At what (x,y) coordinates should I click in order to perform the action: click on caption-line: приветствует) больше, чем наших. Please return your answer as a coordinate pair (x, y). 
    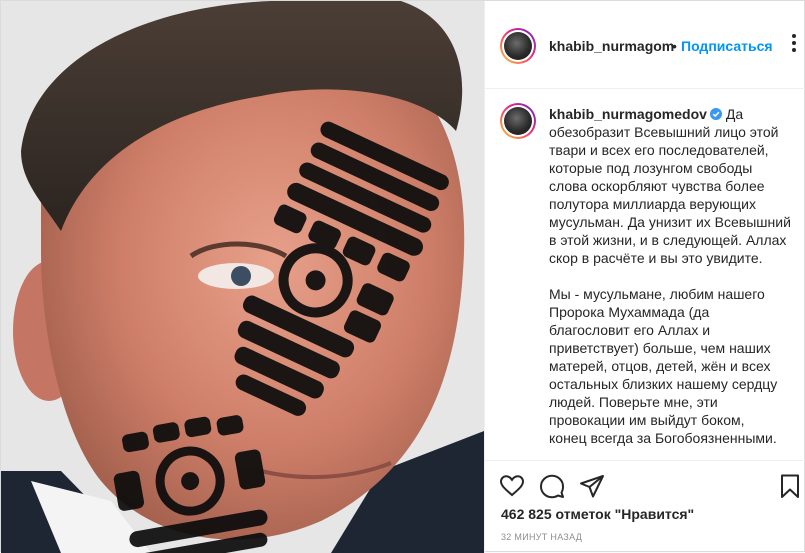
    Looking at the image, I should click on (660, 348).